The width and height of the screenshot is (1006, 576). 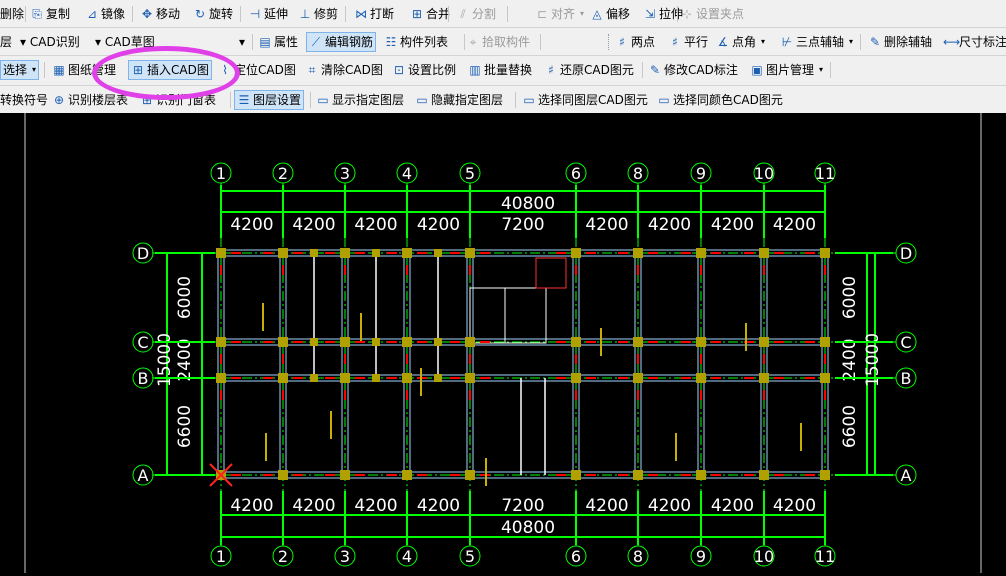 I want to click on toolbar-edit-rebar-button: ⟋ 编辑钢筋, so click(x=341, y=42).